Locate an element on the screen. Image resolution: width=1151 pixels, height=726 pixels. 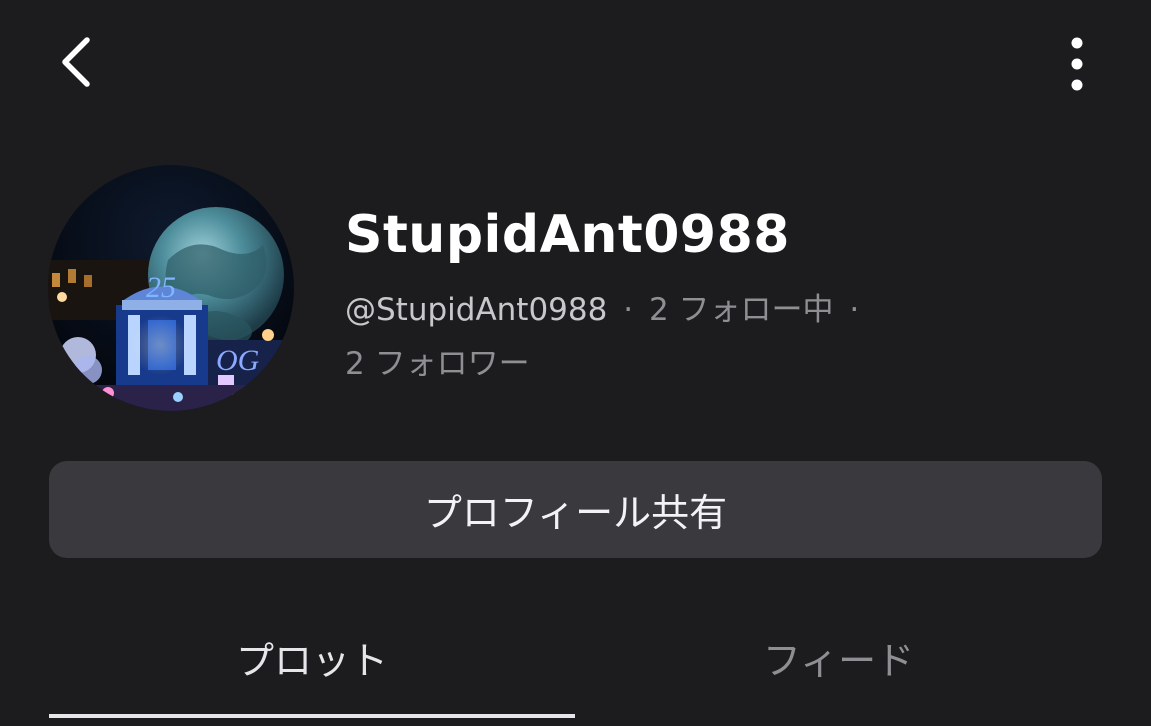
share-profile-button: プロフィール共有 is located at coordinates (575, 509).